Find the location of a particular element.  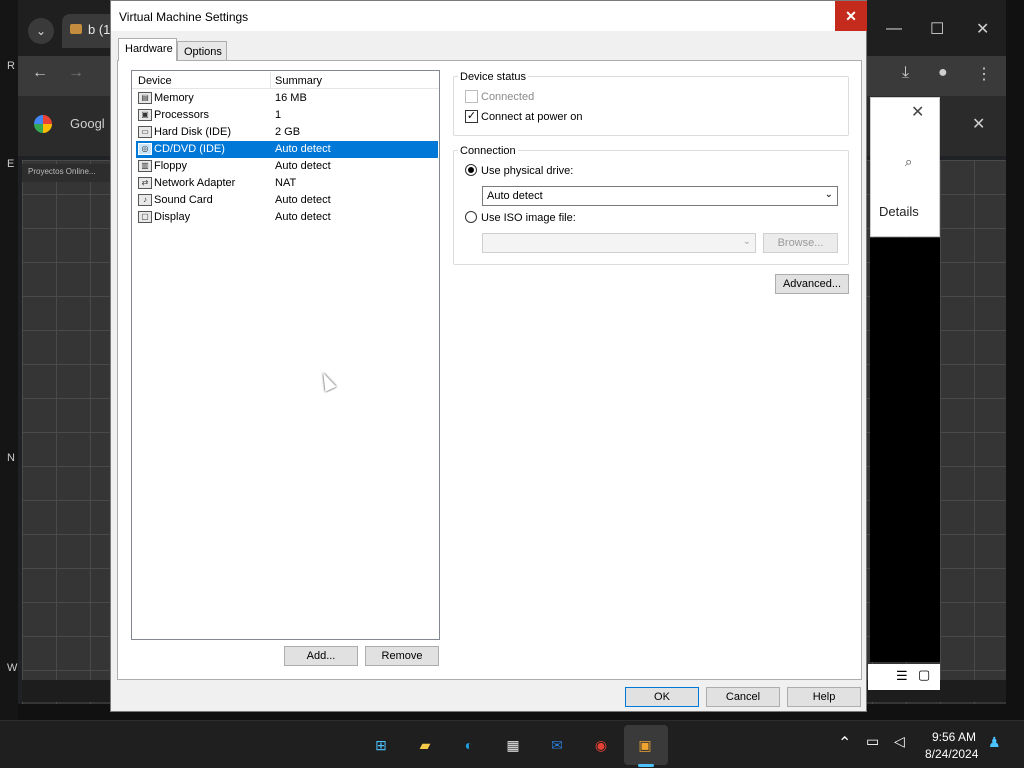

remove-button: Remove is located at coordinates (402, 656).